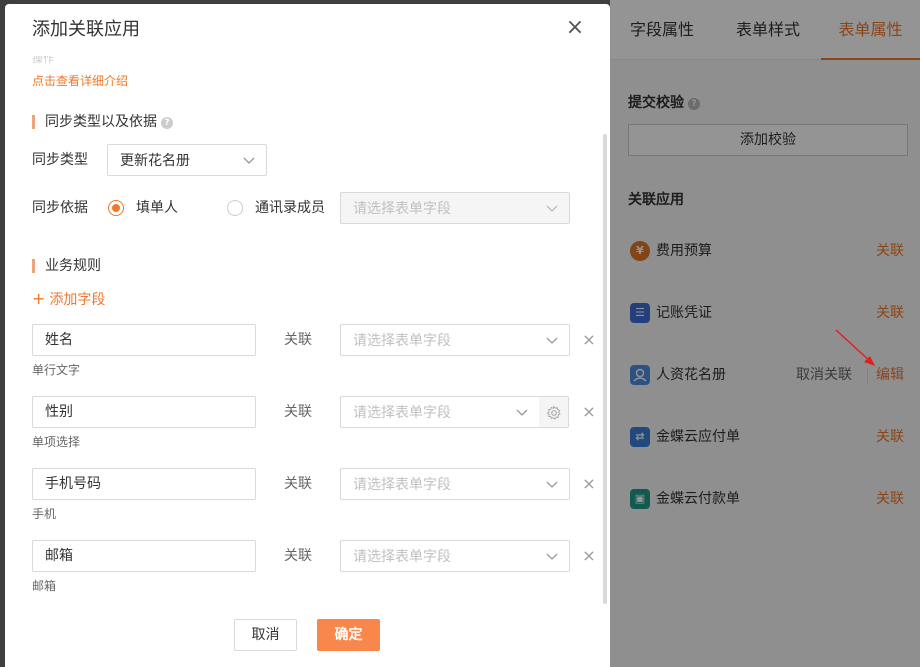 The image size is (920, 667). What do you see at coordinates (640, 313) in the screenshot?
I see `ledger-icon: ☰` at bounding box center [640, 313].